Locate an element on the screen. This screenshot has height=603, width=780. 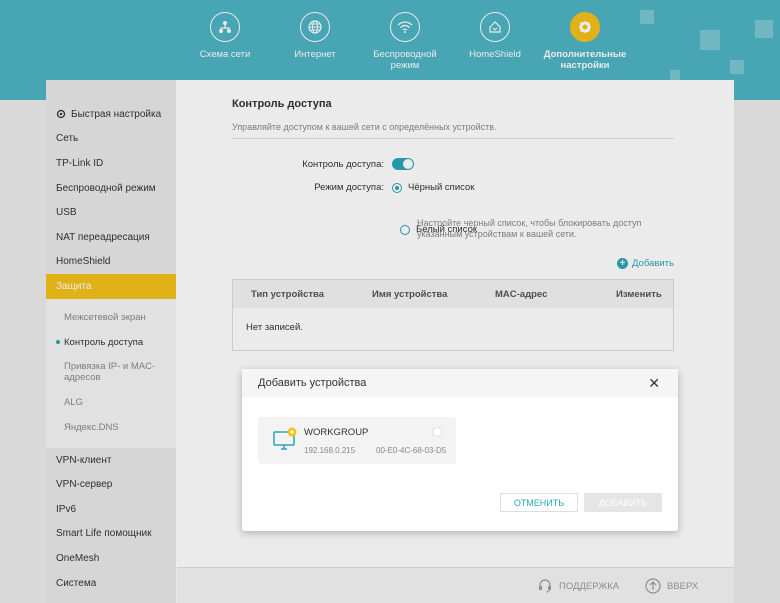
device-name: WORKGROUP is located at coordinates (336, 432).